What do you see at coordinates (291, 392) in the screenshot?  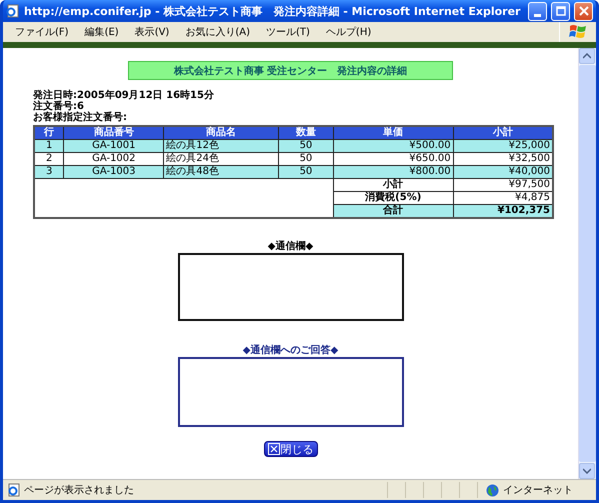 I see `reply-field` at bounding box center [291, 392].